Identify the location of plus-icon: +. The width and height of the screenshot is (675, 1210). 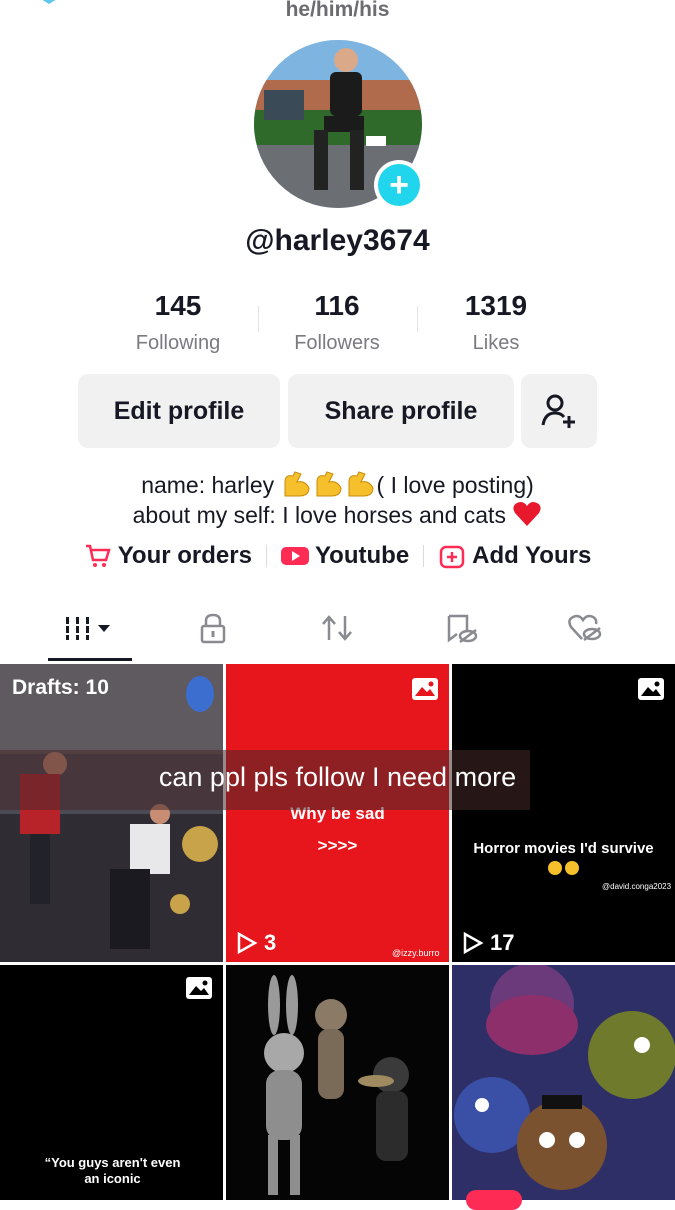
(399, 185).